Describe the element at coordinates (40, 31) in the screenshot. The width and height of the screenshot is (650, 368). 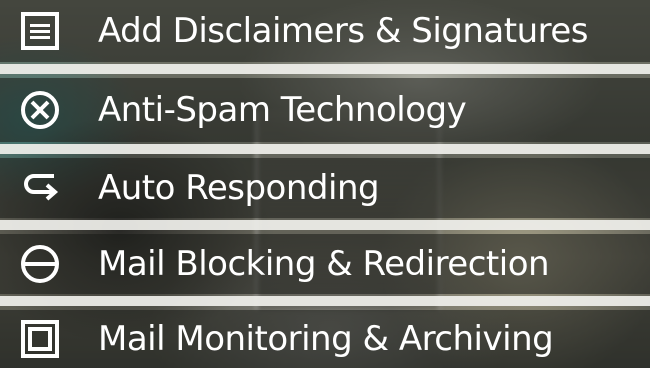
I see `document-lines-icon` at that location.